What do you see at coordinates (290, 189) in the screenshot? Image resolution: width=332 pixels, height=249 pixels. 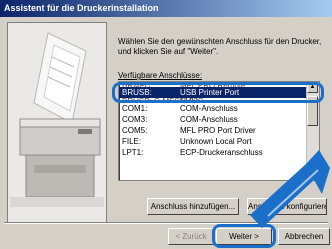 I see `arrow-icon` at bounding box center [290, 189].